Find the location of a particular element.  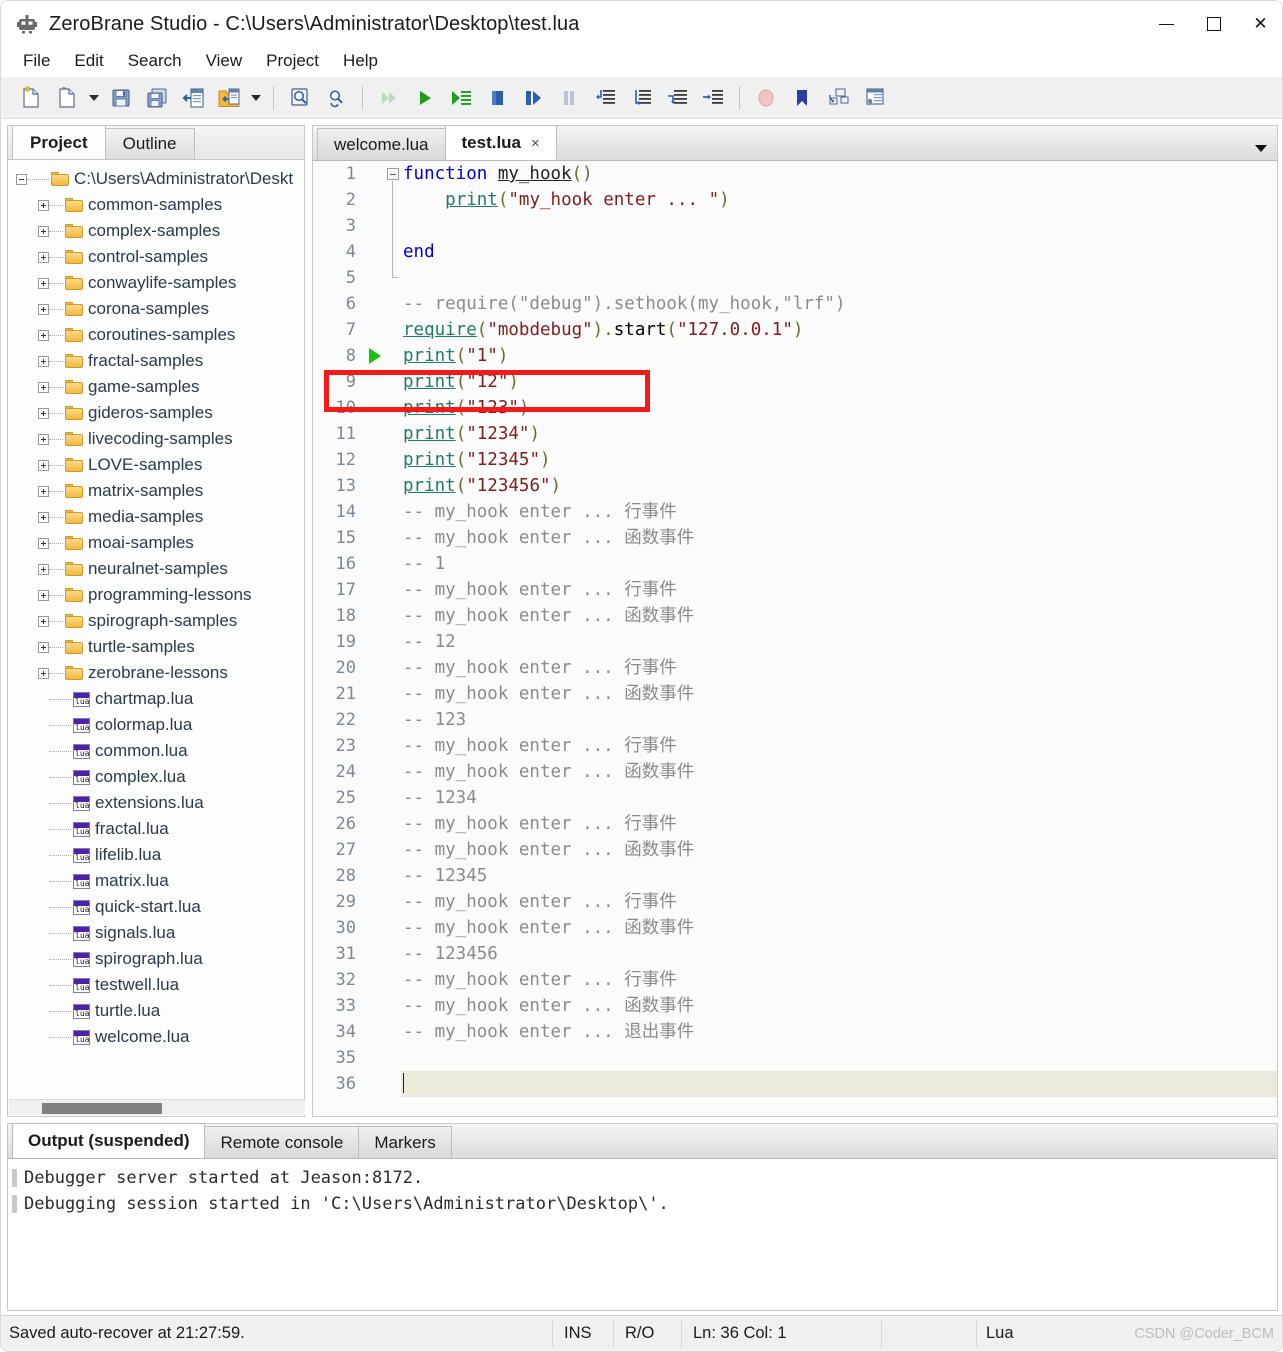

code-line: 34 -- my_hook enter ... 退出事件 is located at coordinates (795, 1032).